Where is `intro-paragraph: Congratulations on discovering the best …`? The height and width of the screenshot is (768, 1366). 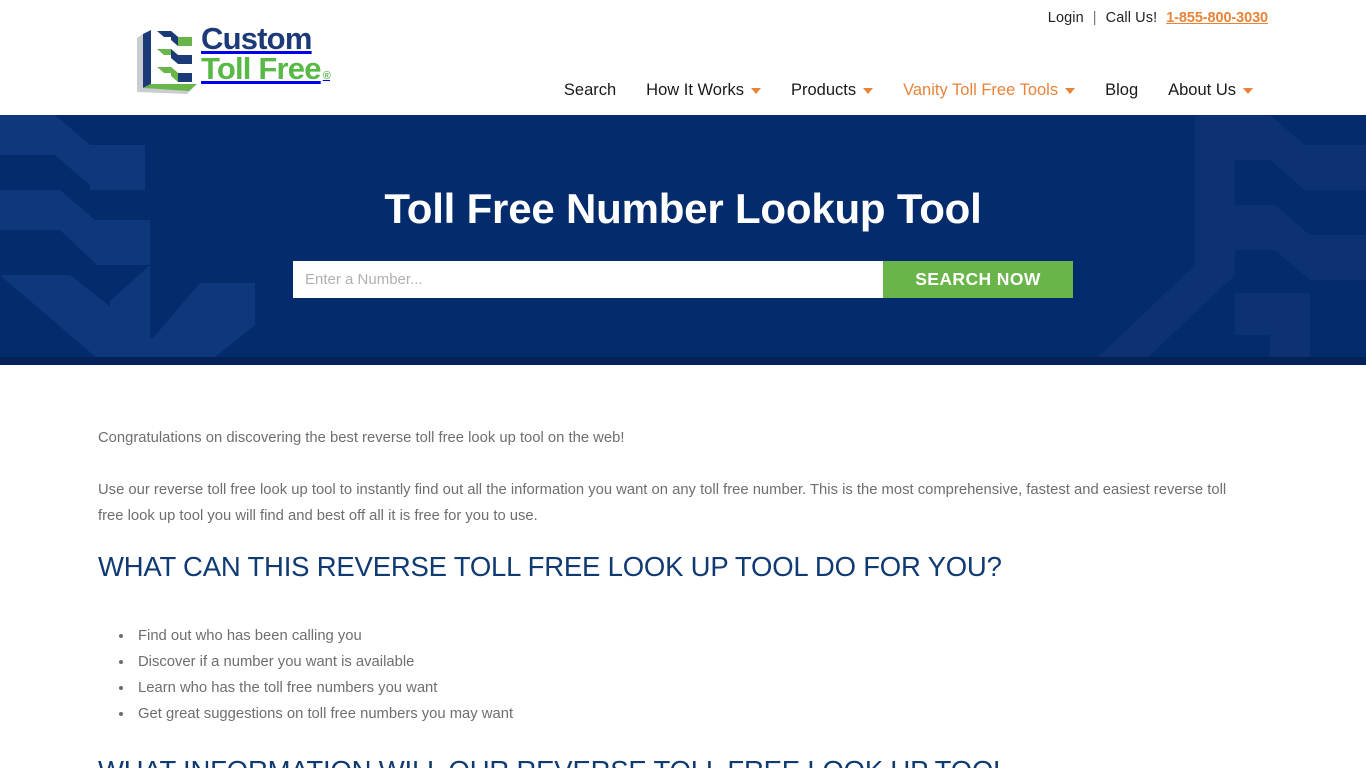
intro-paragraph: Congratulations on discovering the best … is located at coordinates (361, 438).